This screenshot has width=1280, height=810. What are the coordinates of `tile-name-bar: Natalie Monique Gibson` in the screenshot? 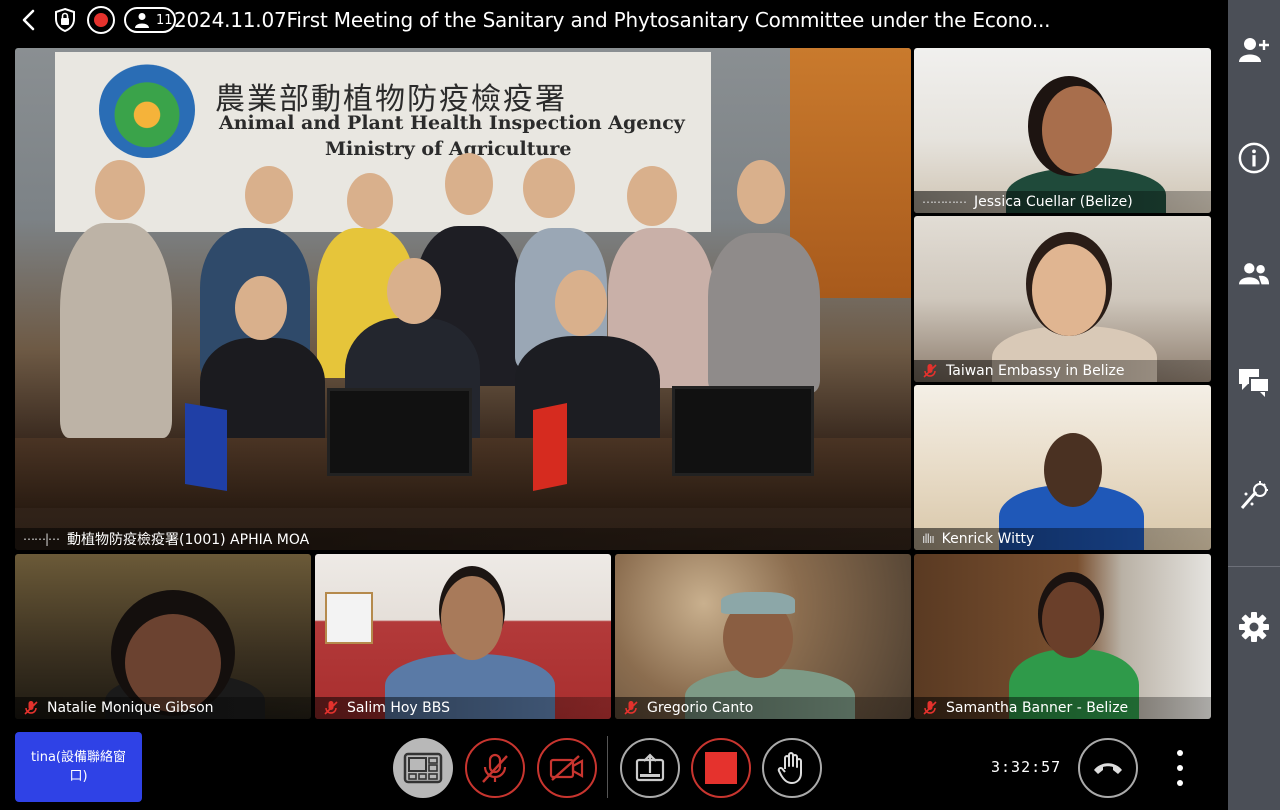 It's located at (163, 708).